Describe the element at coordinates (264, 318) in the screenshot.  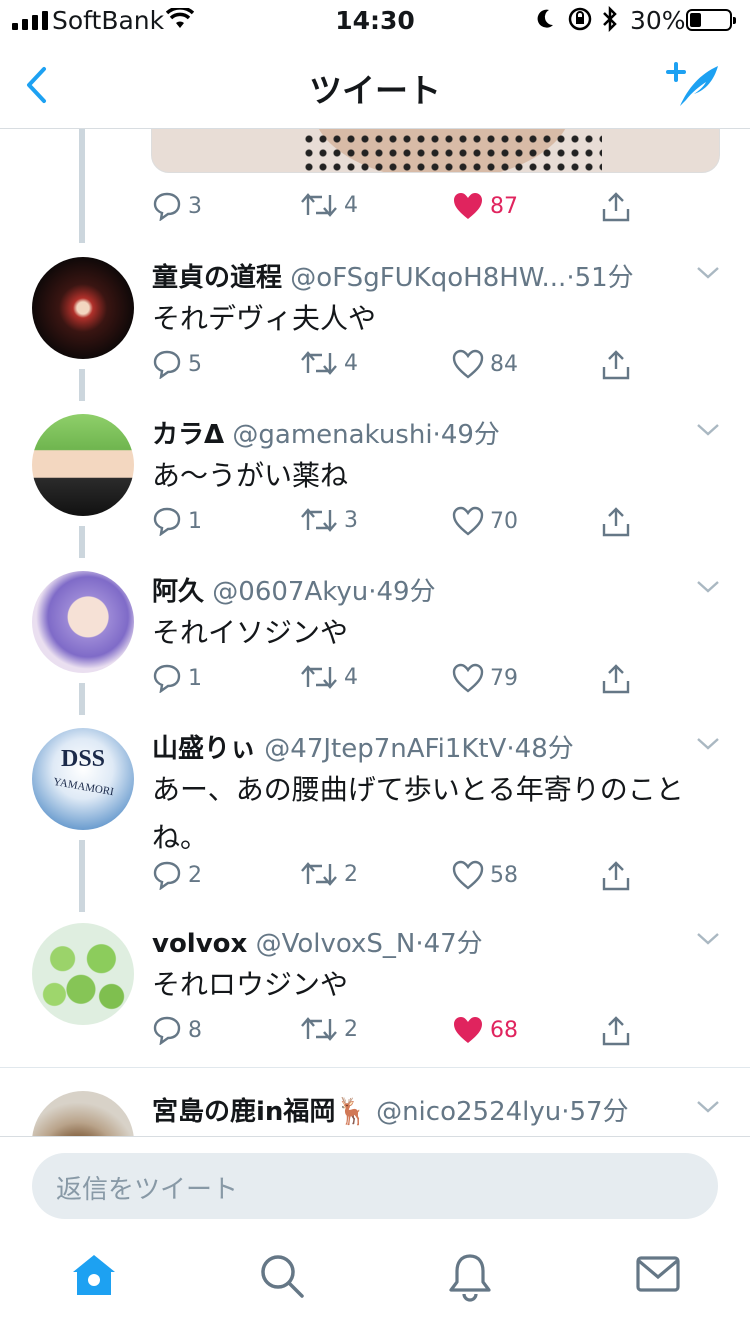
I see `tweet-text: それデヴィ夫人や` at that location.